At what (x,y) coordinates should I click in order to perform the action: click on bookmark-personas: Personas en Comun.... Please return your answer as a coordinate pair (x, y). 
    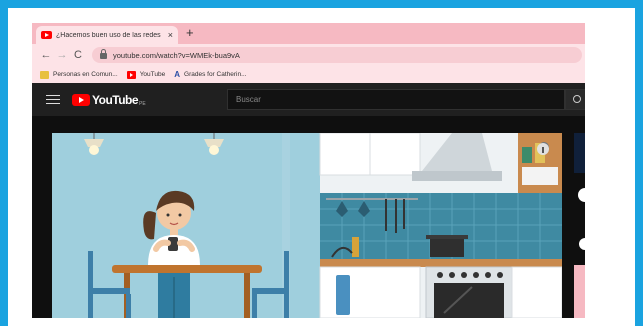
    Looking at the image, I should click on (79, 74).